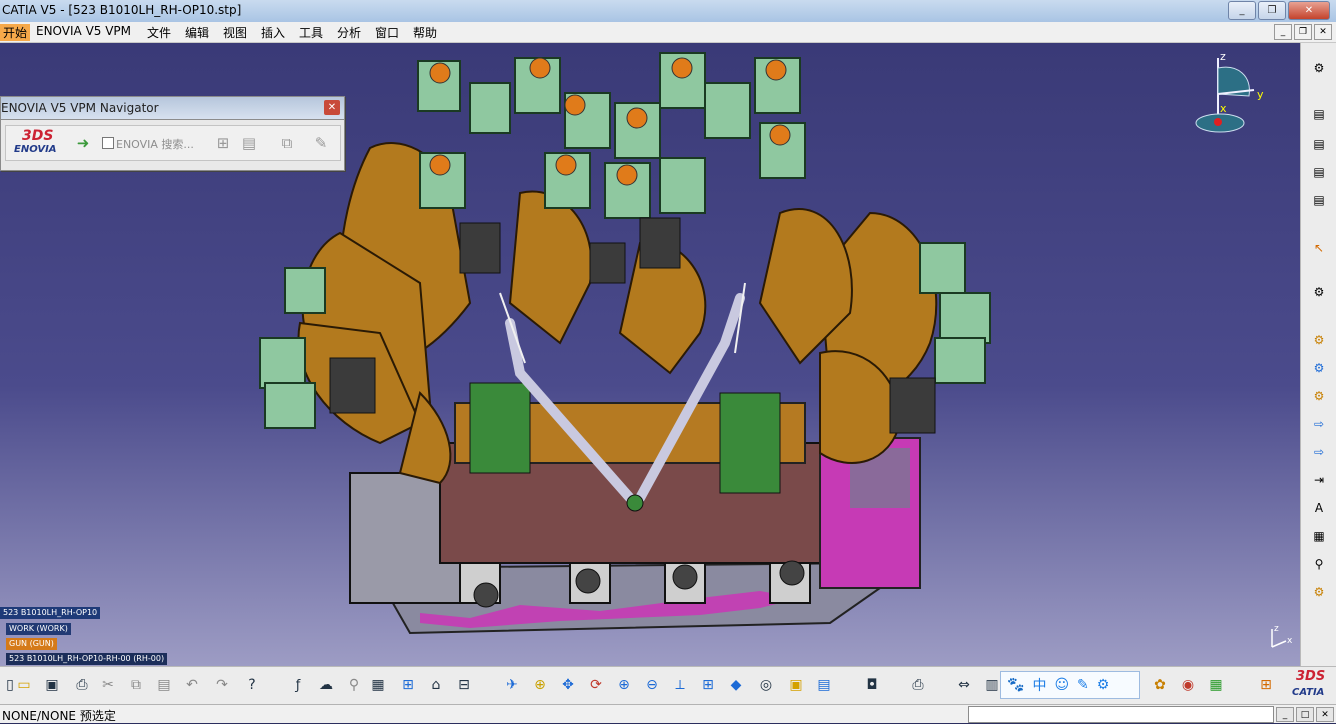  Describe the element at coordinates (15, 32) in the screenshot. I see `menu-start: 开始` at that location.